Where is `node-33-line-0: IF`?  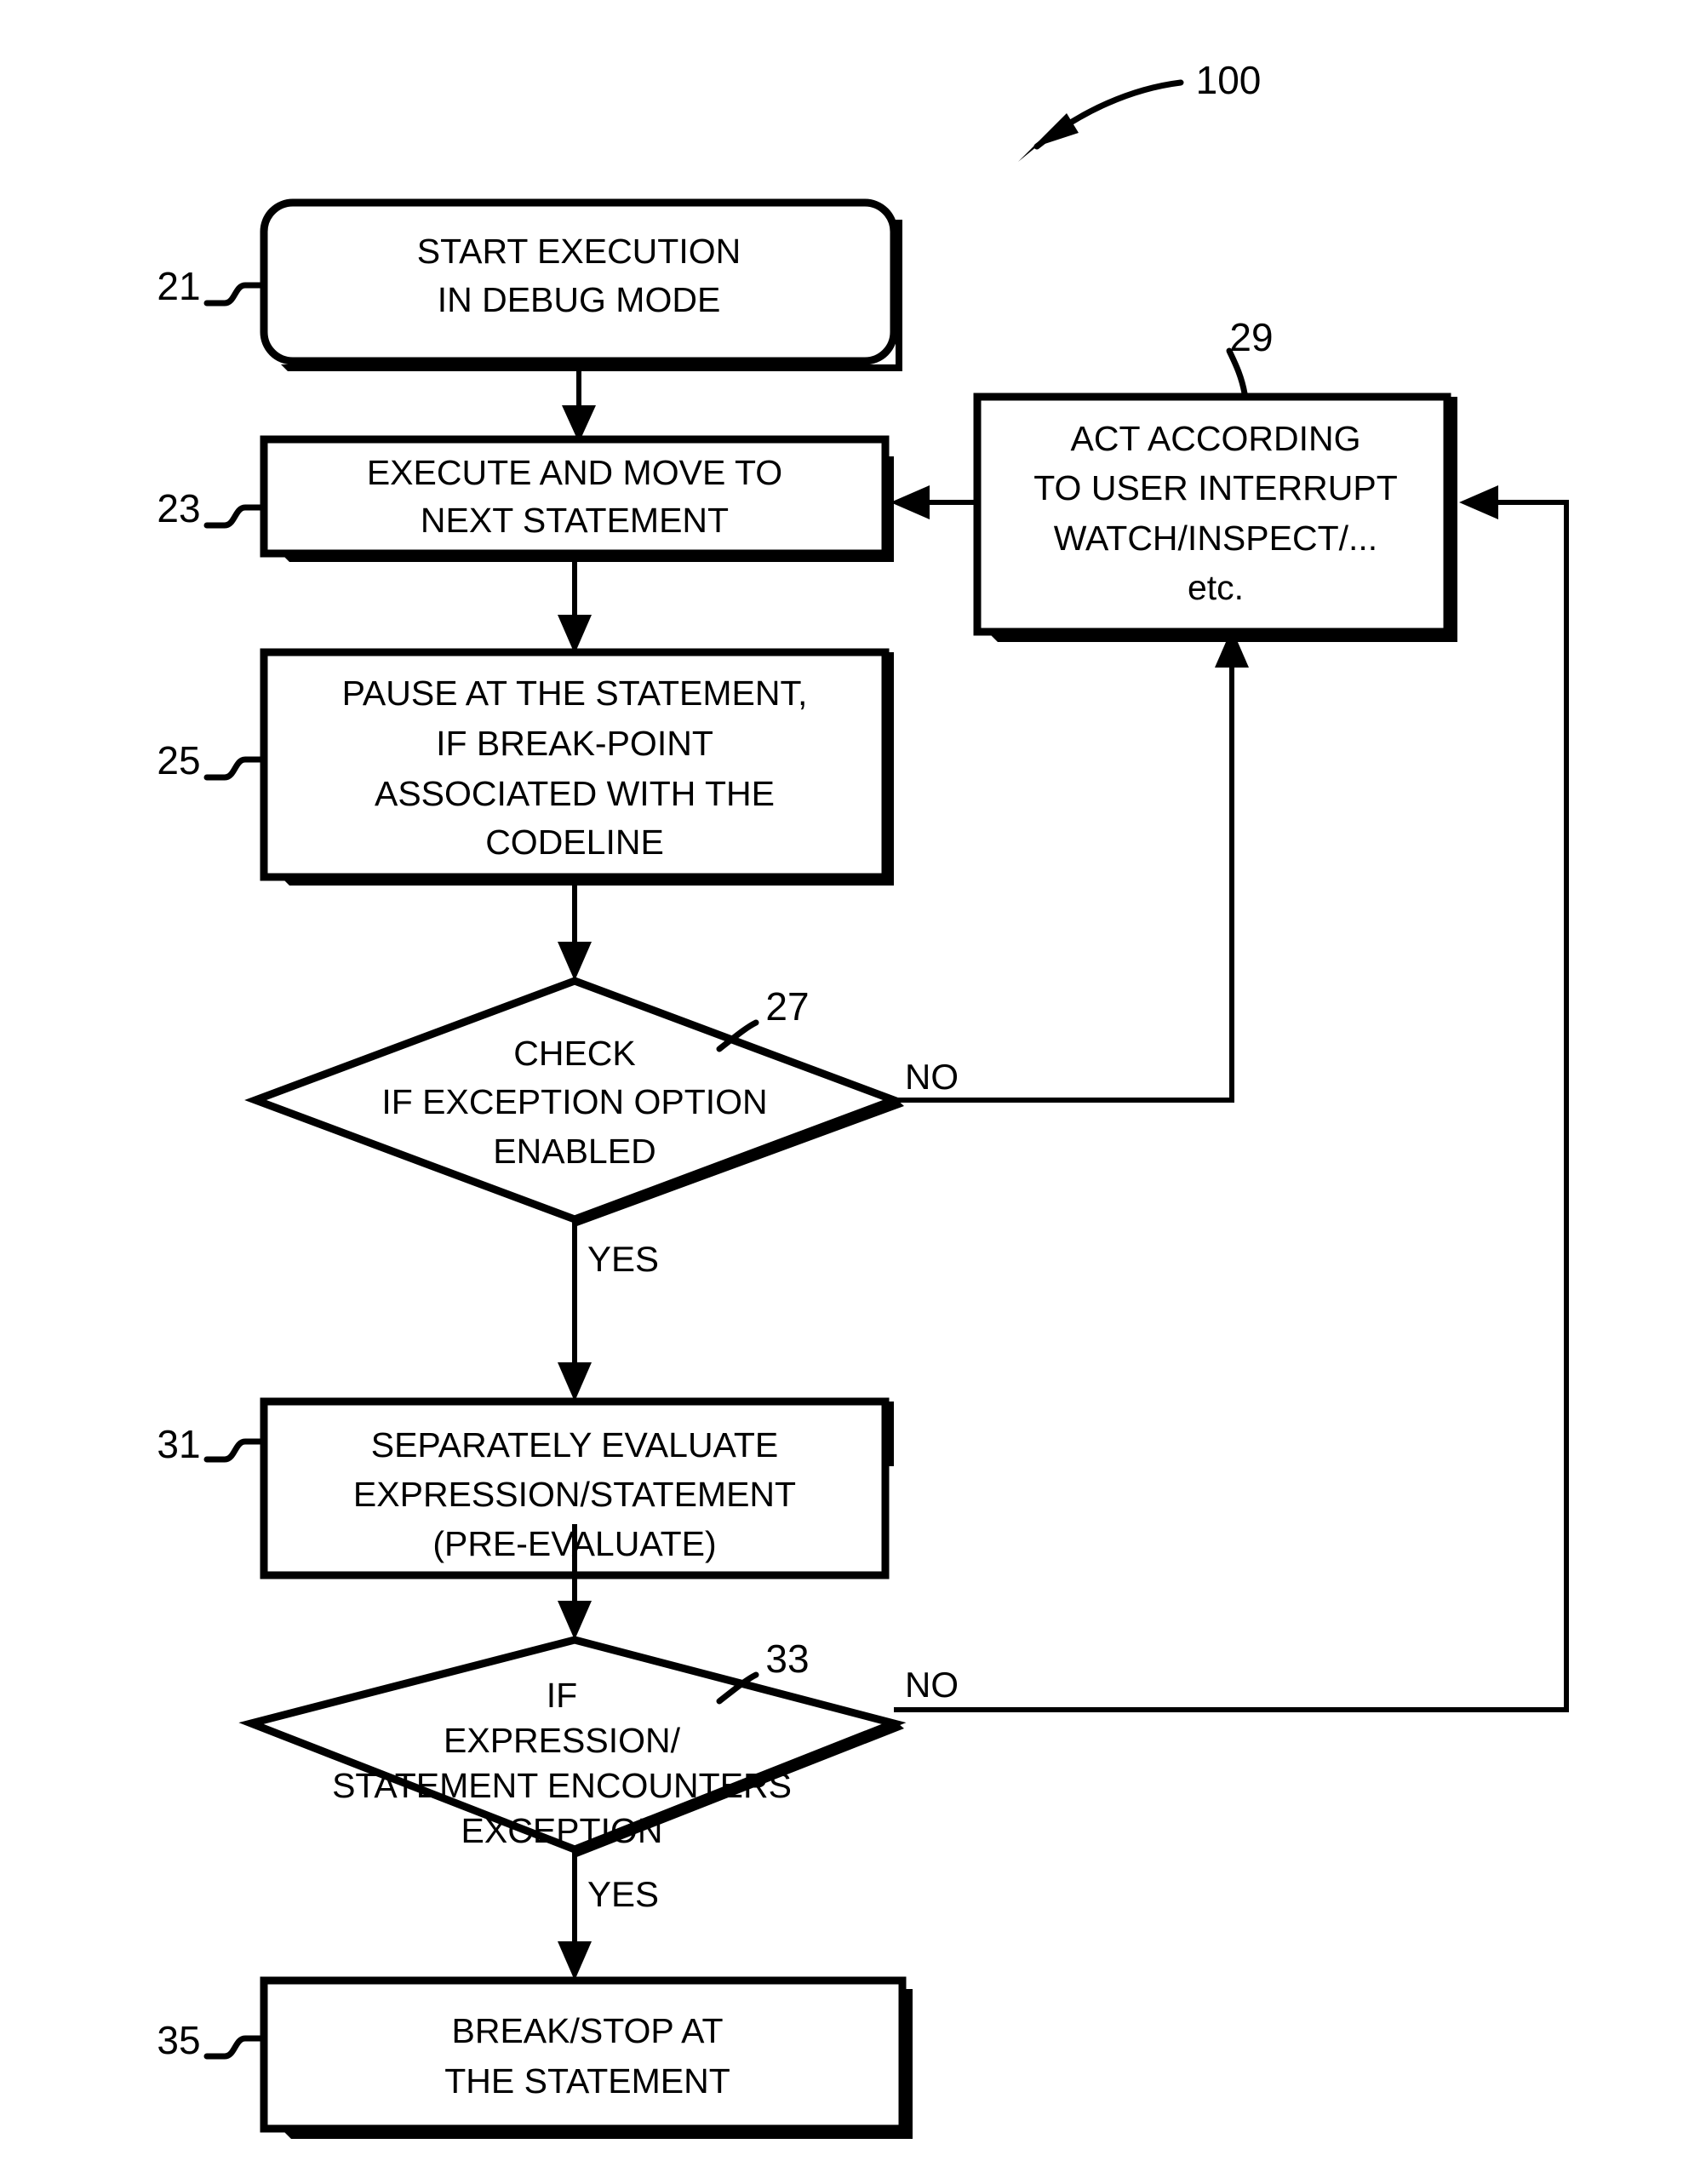 node-33-line-0: IF is located at coordinates (562, 1695).